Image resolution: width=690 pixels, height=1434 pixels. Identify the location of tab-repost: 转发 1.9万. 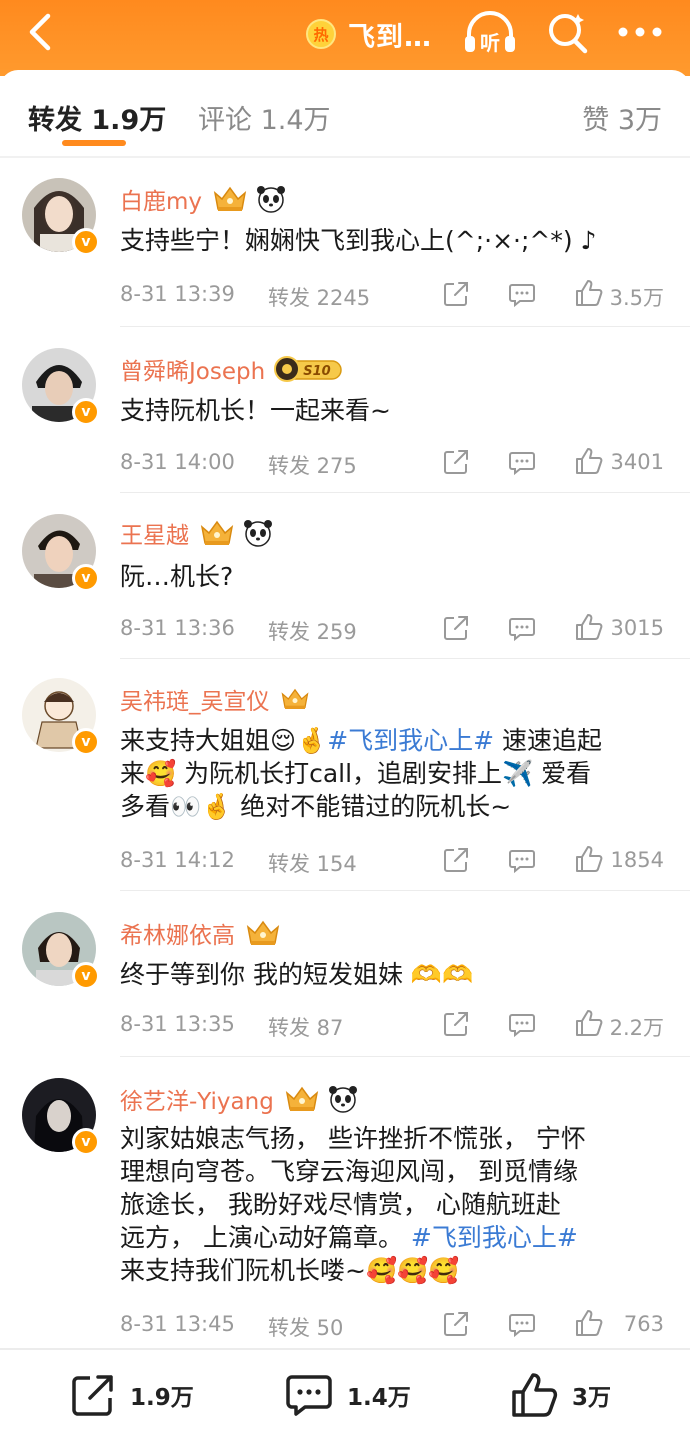
(97, 117).